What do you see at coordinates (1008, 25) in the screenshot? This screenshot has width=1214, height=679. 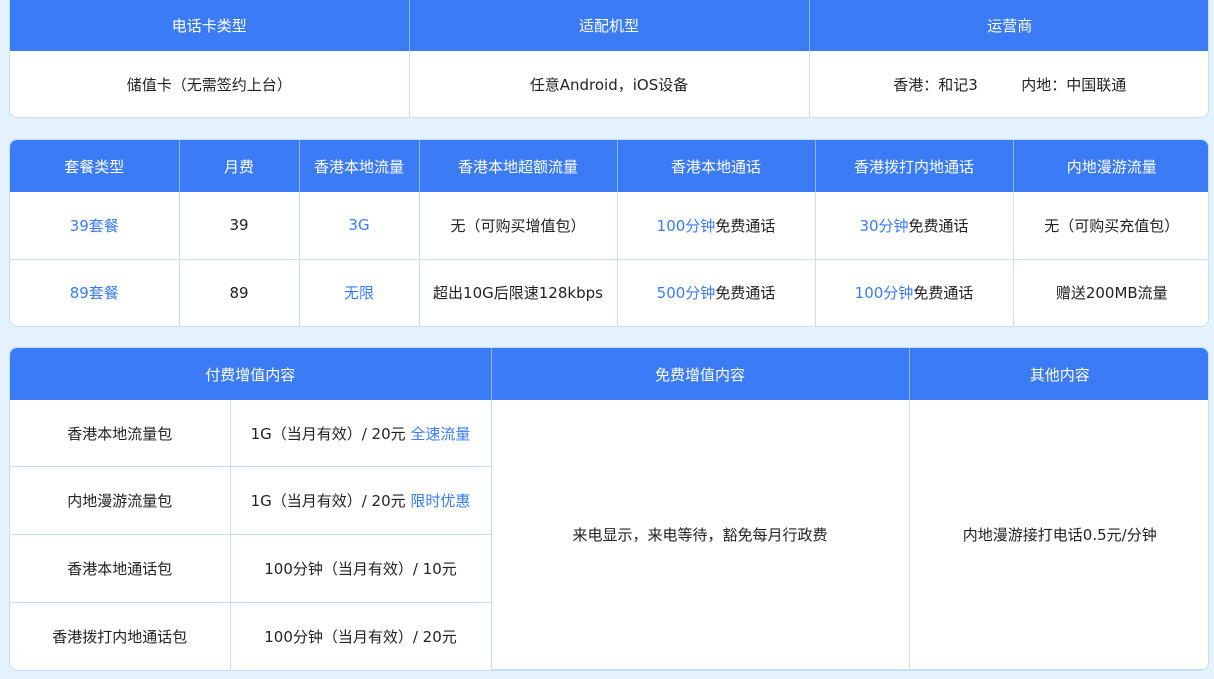 I see `header-carrier: 运营商` at bounding box center [1008, 25].